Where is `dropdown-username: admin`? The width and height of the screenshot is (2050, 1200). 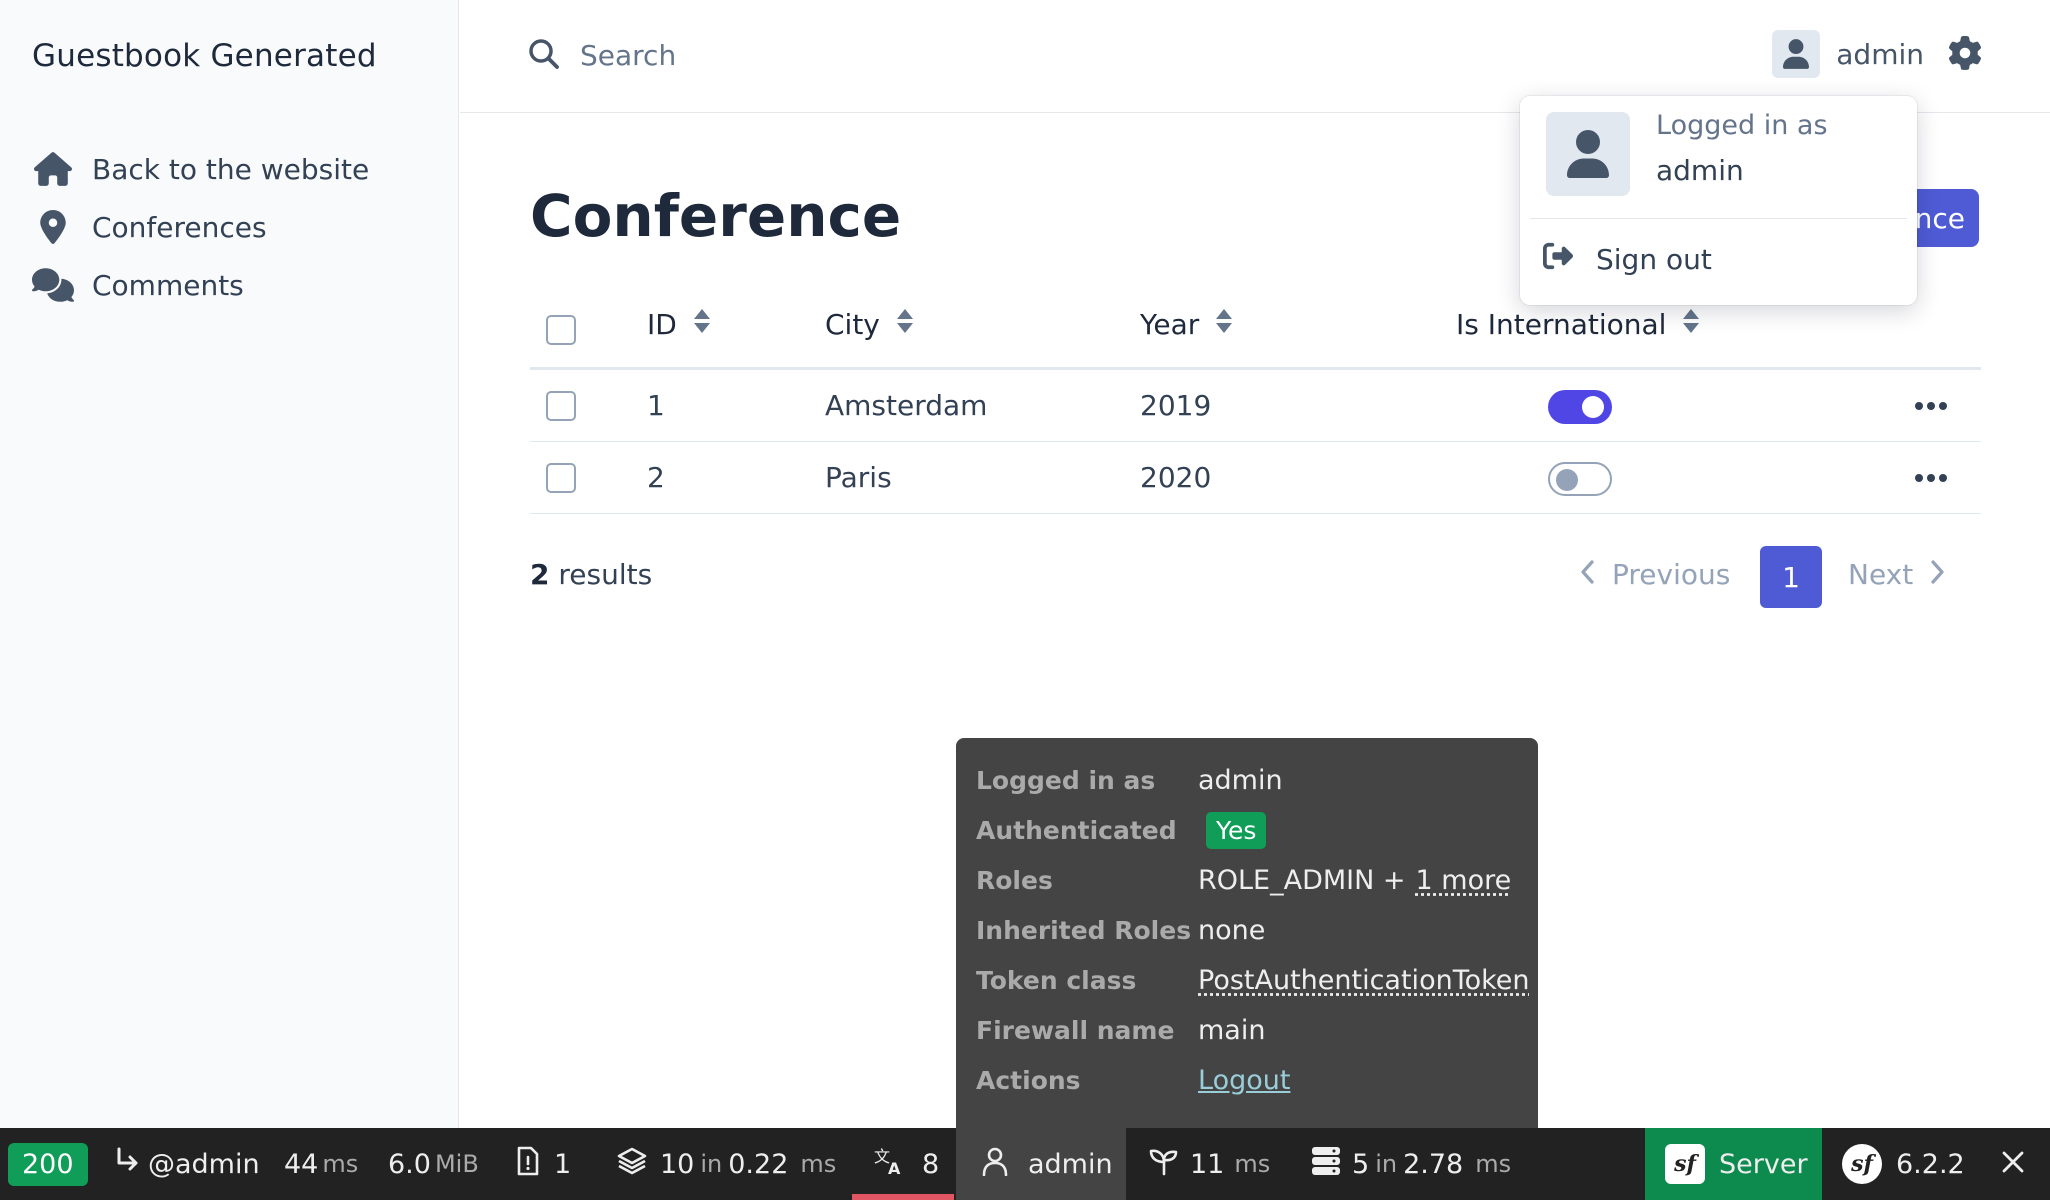
dropdown-username: admin is located at coordinates (1700, 170).